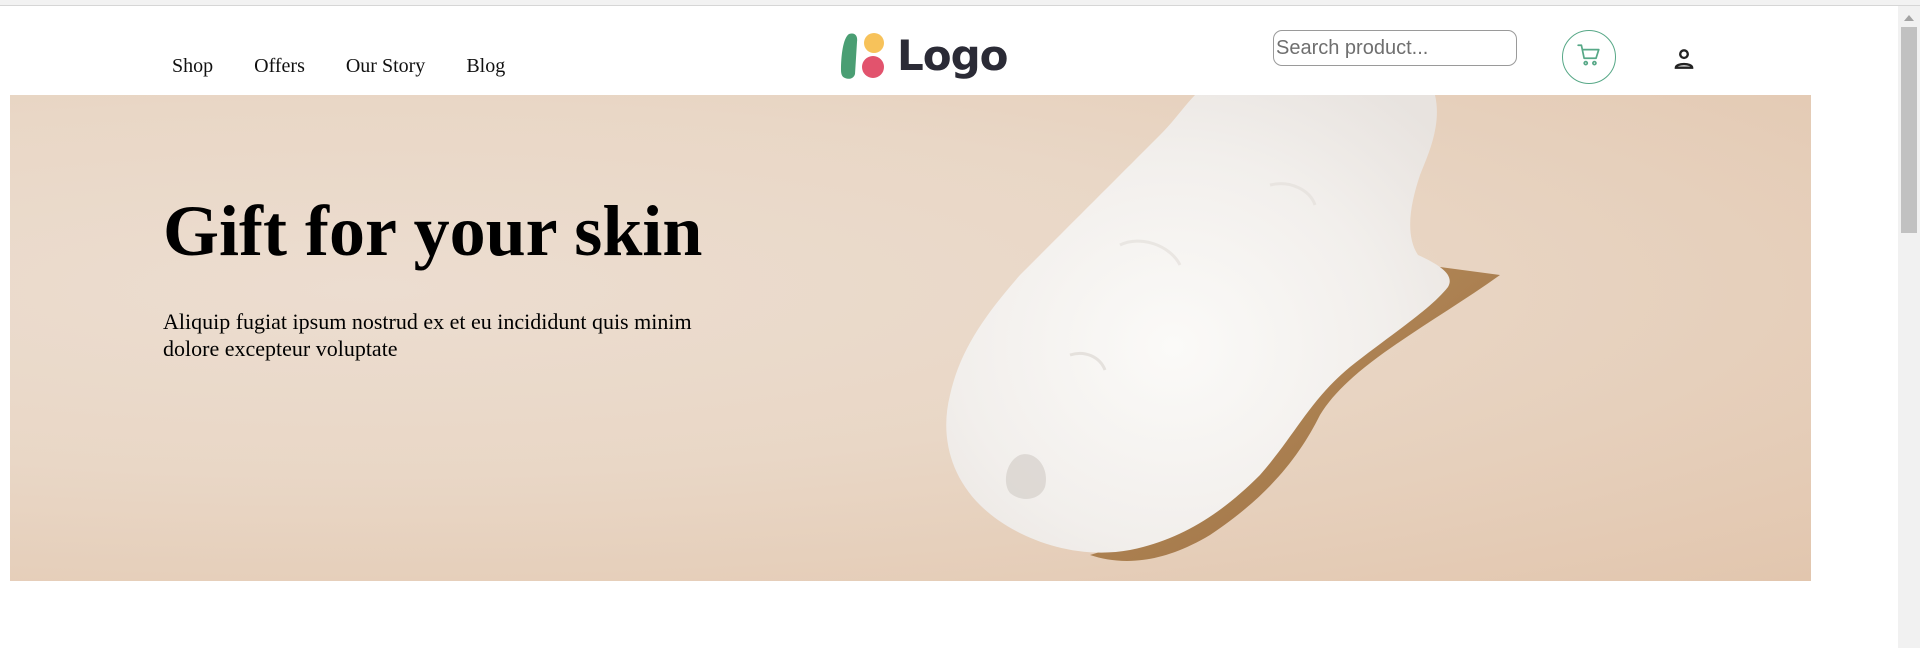 The height and width of the screenshot is (648, 1920). I want to click on logo-text: Logo, so click(953, 55).